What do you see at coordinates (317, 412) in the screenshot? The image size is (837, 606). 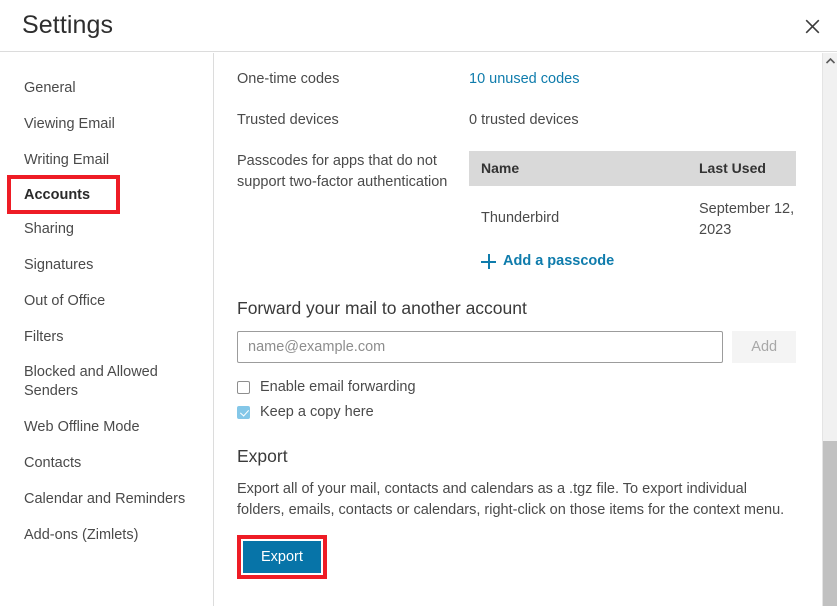 I see `keep-copy-label: Keep a copy here` at bounding box center [317, 412].